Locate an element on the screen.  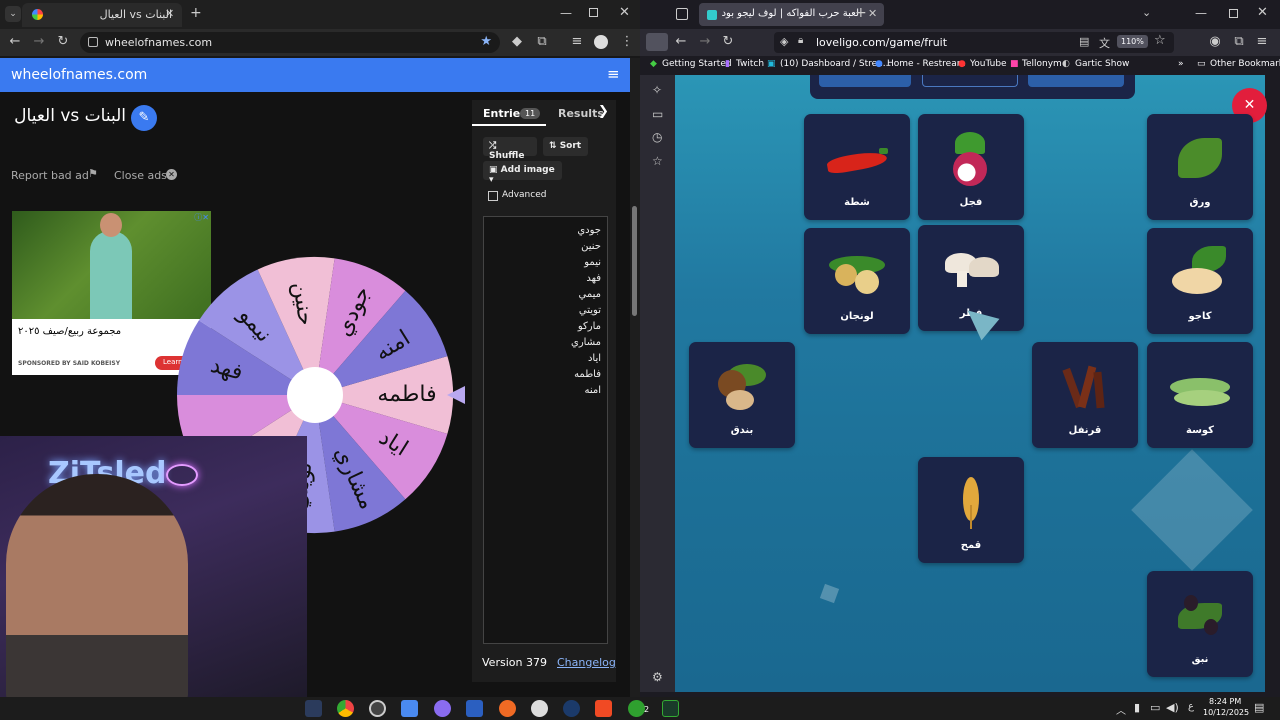
list-tabs-icon: ⌄ is located at coordinates (1146, 12).